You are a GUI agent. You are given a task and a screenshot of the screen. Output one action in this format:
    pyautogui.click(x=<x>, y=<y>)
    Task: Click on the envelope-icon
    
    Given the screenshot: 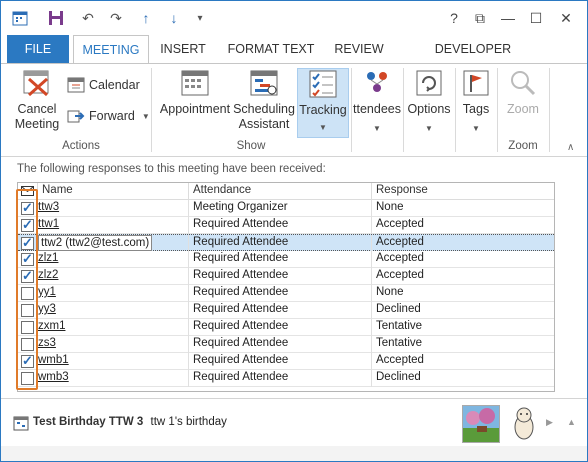 What is the action you would take?
    pyautogui.click(x=27, y=191)
    